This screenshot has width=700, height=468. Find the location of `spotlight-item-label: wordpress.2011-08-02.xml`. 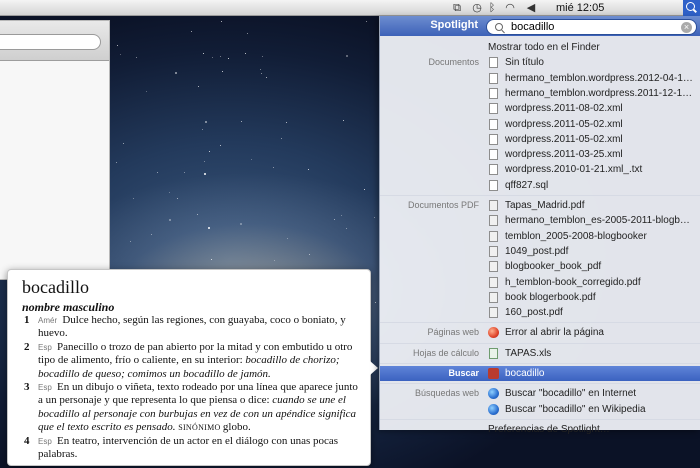

spotlight-item-label: wordpress.2011-08-02.xml is located at coordinates (564, 109).